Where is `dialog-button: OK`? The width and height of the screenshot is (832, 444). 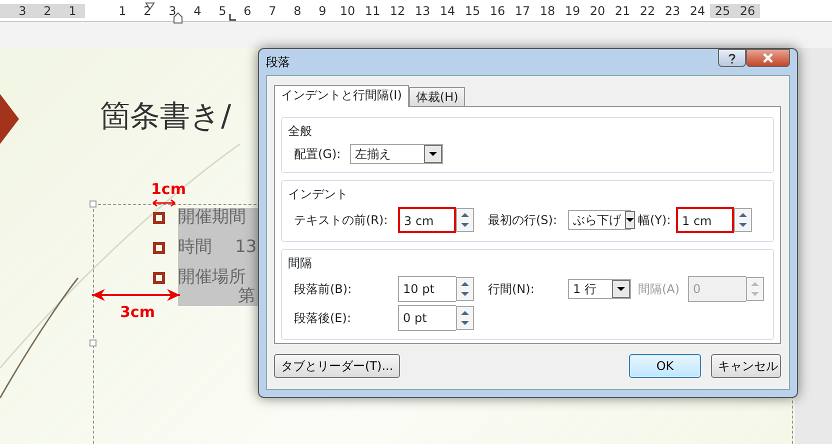
dialog-button: OK is located at coordinates (665, 366).